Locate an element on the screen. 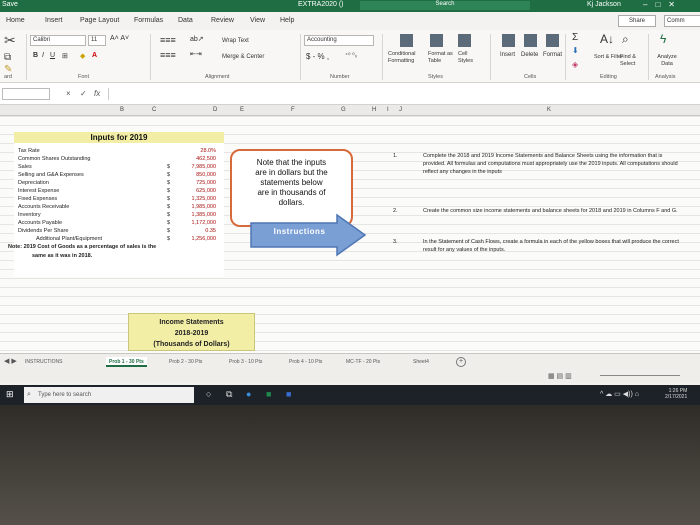 This screenshot has height=525, width=700. number-format-box: Accounting is located at coordinates (339, 40).